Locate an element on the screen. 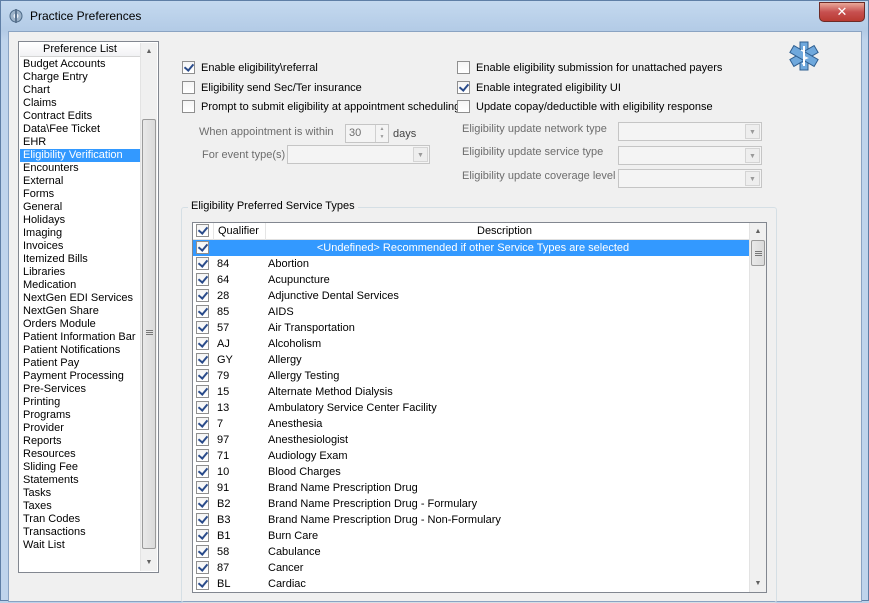 This screenshot has height=603, width=869. service-type-row: 58 Cabulance is located at coordinates (471, 552).